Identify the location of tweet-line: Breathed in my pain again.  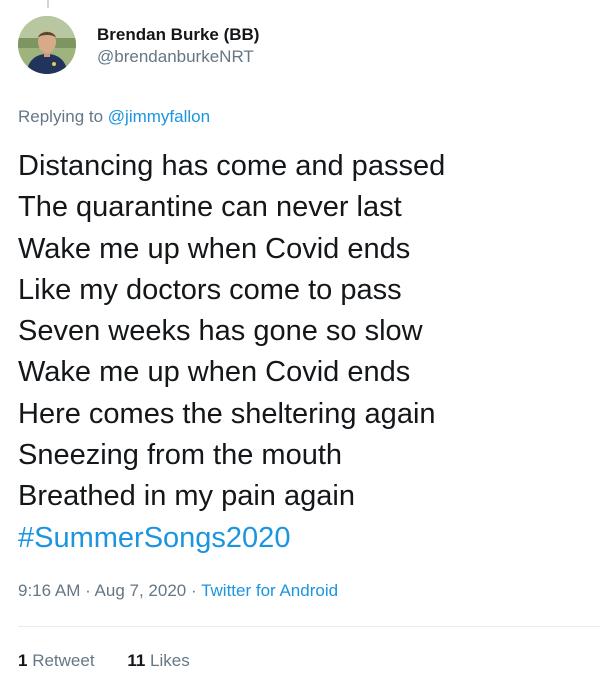
(186, 496).